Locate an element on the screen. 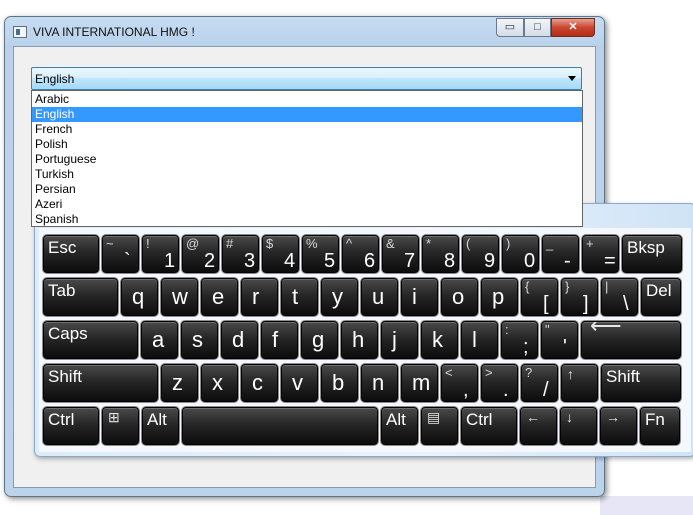 This screenshot has width=693, height=515. key-symbol: ? / is located at coordinates (539, 383).